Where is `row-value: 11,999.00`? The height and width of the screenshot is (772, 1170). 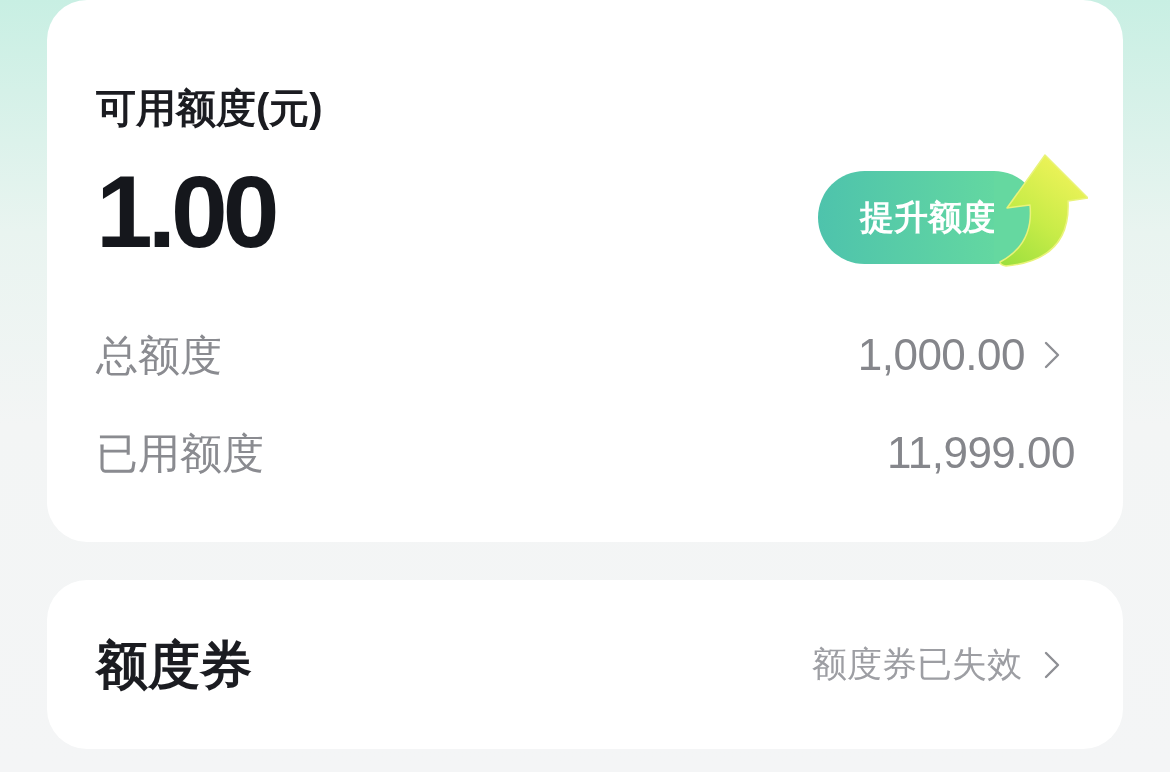 row-value: 11,999.00 is located at coordinates (981, 453).